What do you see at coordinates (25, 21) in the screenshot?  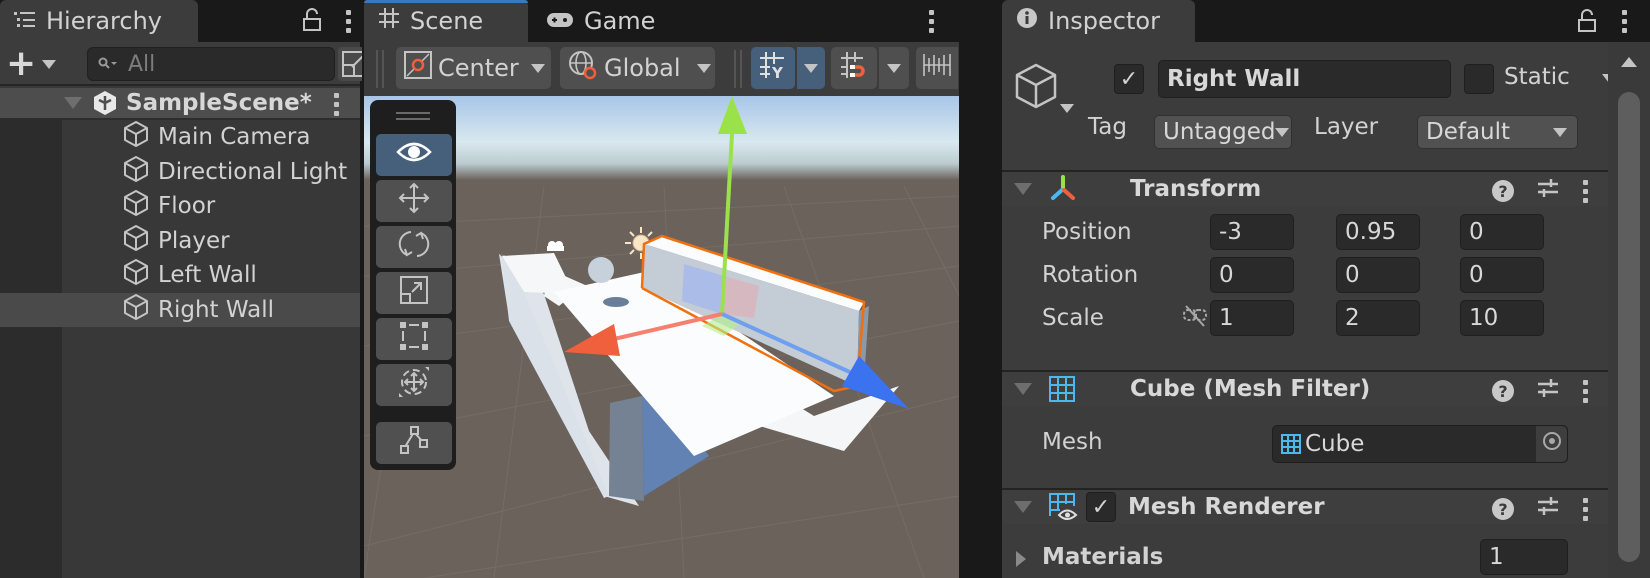 I see `list-icon` at bounding box center [25, 21].